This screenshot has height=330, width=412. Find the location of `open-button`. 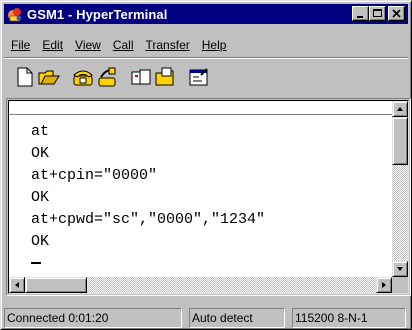

open-button is located at coordinates (49, 77).